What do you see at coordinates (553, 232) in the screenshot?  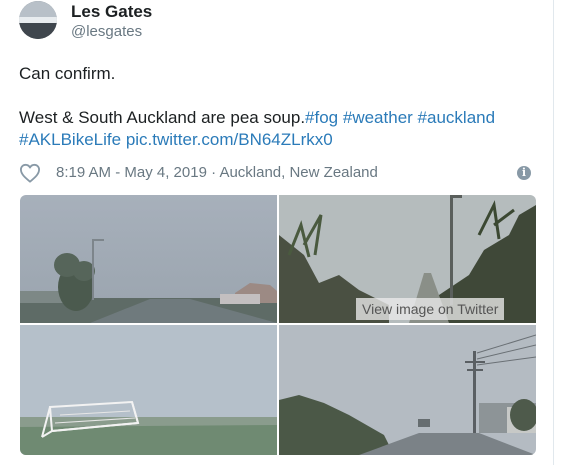 I see `right-border` at bounding box center [553, 232].